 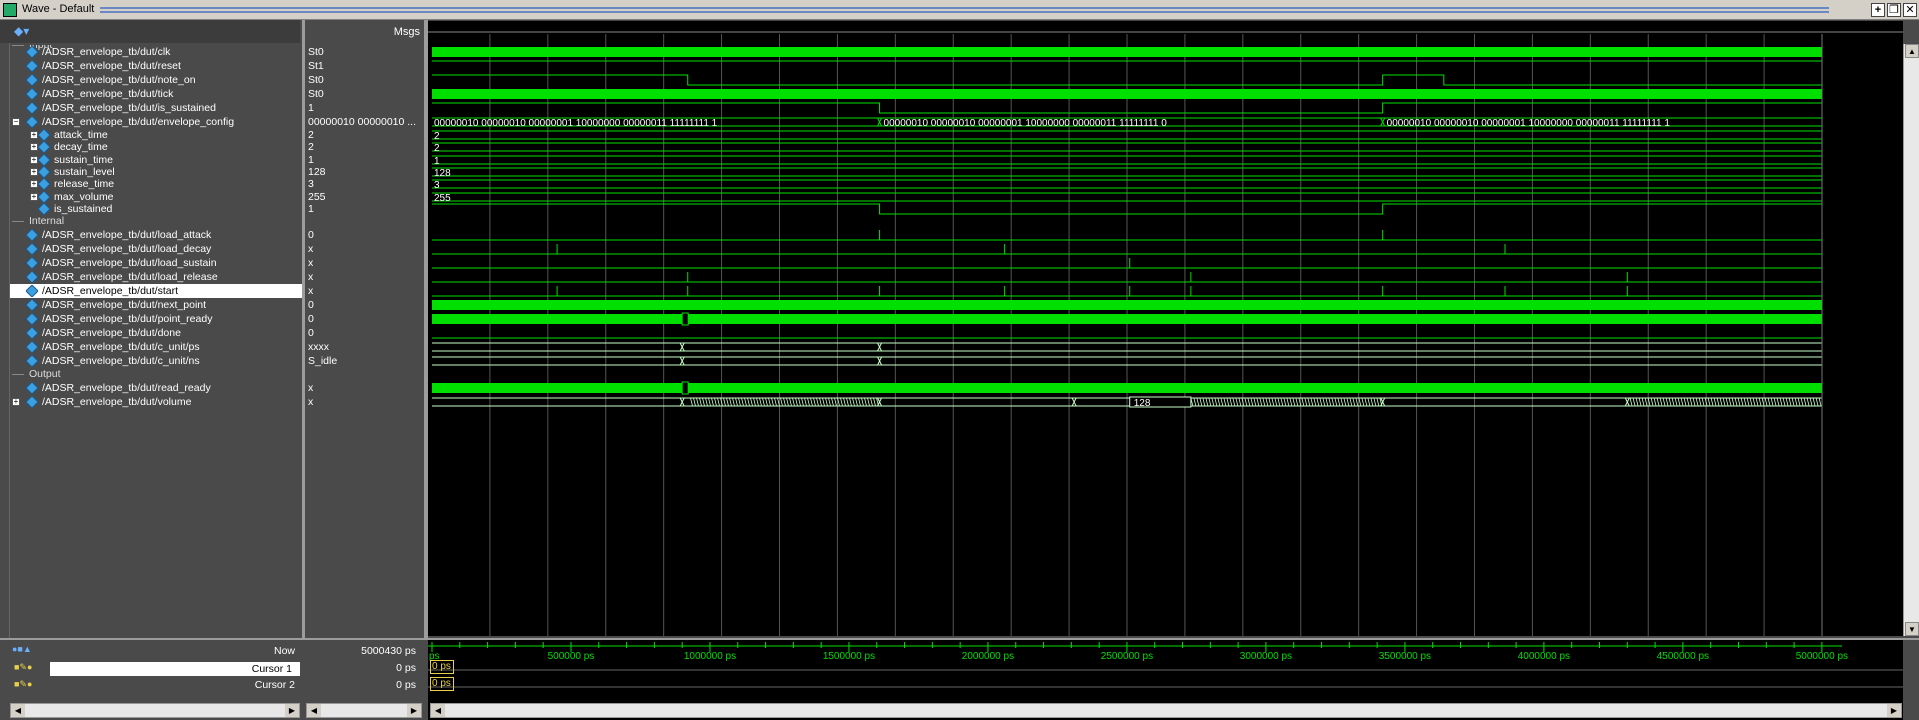 I want to click on ruler-tick-label: 500000 ps, so click(x=571, y=656).